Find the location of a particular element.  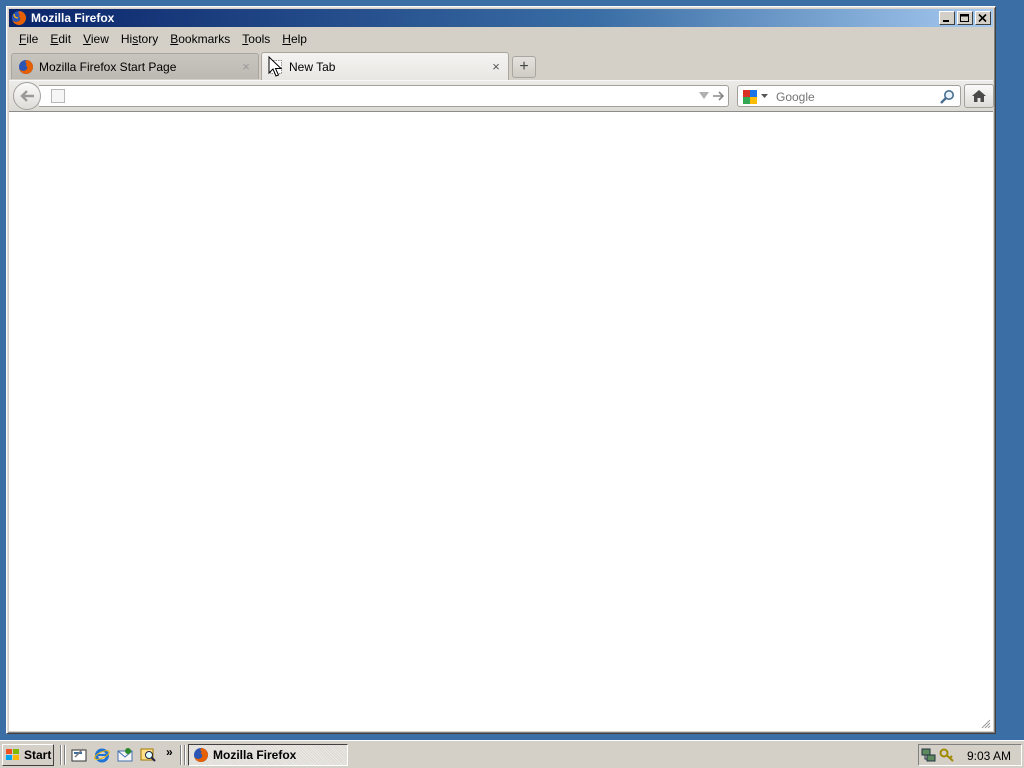

navigation-toolbar is located at coordinates (501, 96).